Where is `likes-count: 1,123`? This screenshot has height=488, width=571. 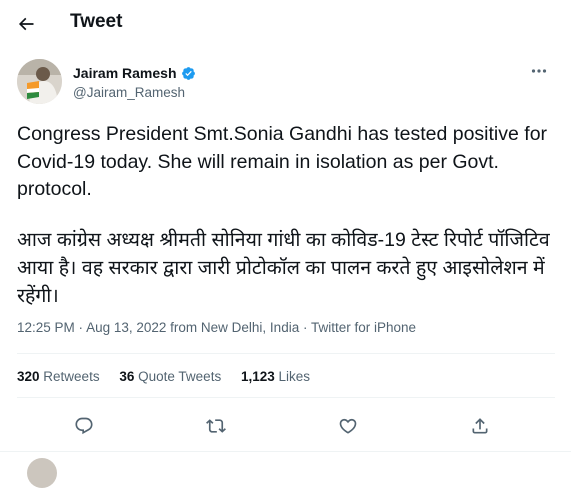 likes-count: 1,123 is located at coordinates (257, 376).